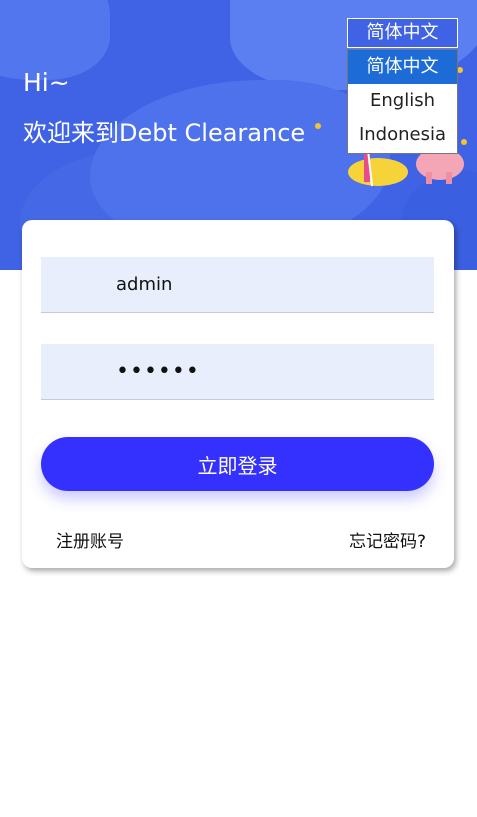 Image resolution: width=477 pixels, height=817 pixels. I want to click on username-field-container, so click(237, 285).